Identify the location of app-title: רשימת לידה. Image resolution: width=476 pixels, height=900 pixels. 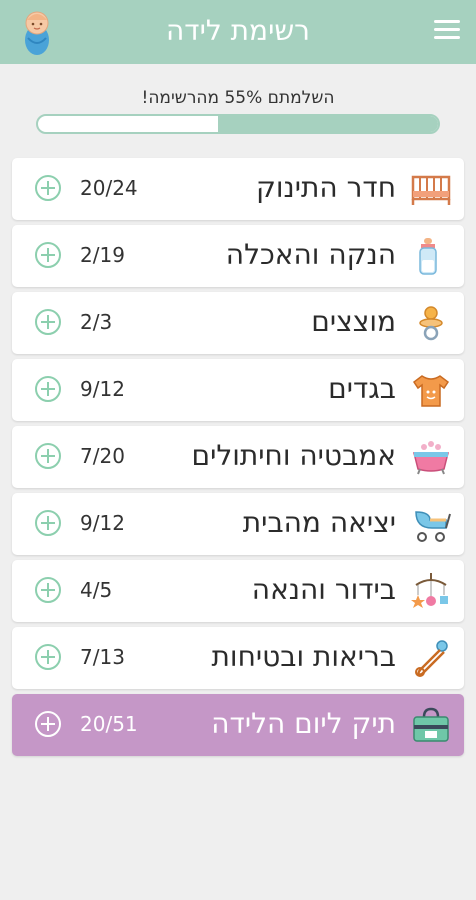
(238, 30).